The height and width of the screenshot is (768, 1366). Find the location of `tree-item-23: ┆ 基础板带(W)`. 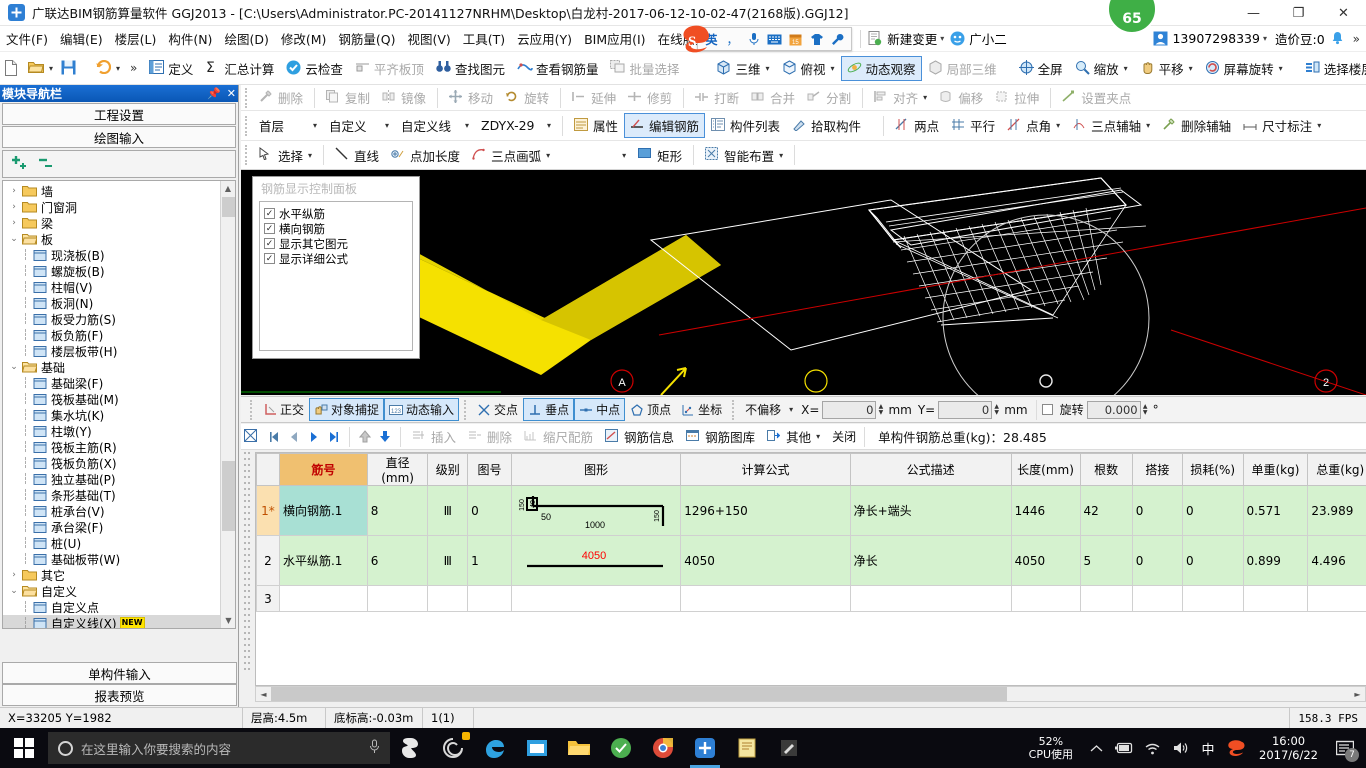

tree-item-23: ┆ 基础板带(W) is located at coordinates (114, 559).